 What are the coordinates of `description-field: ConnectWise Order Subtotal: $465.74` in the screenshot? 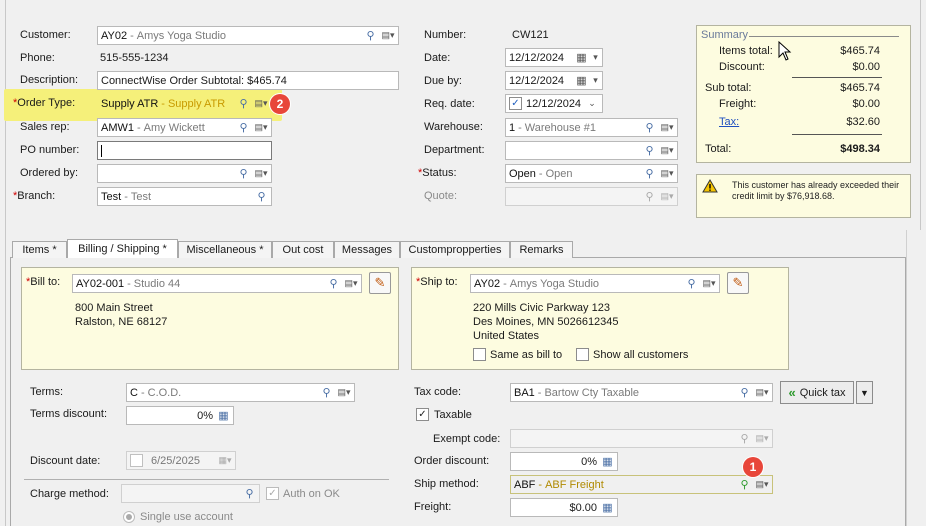 It's located at (248, 80).